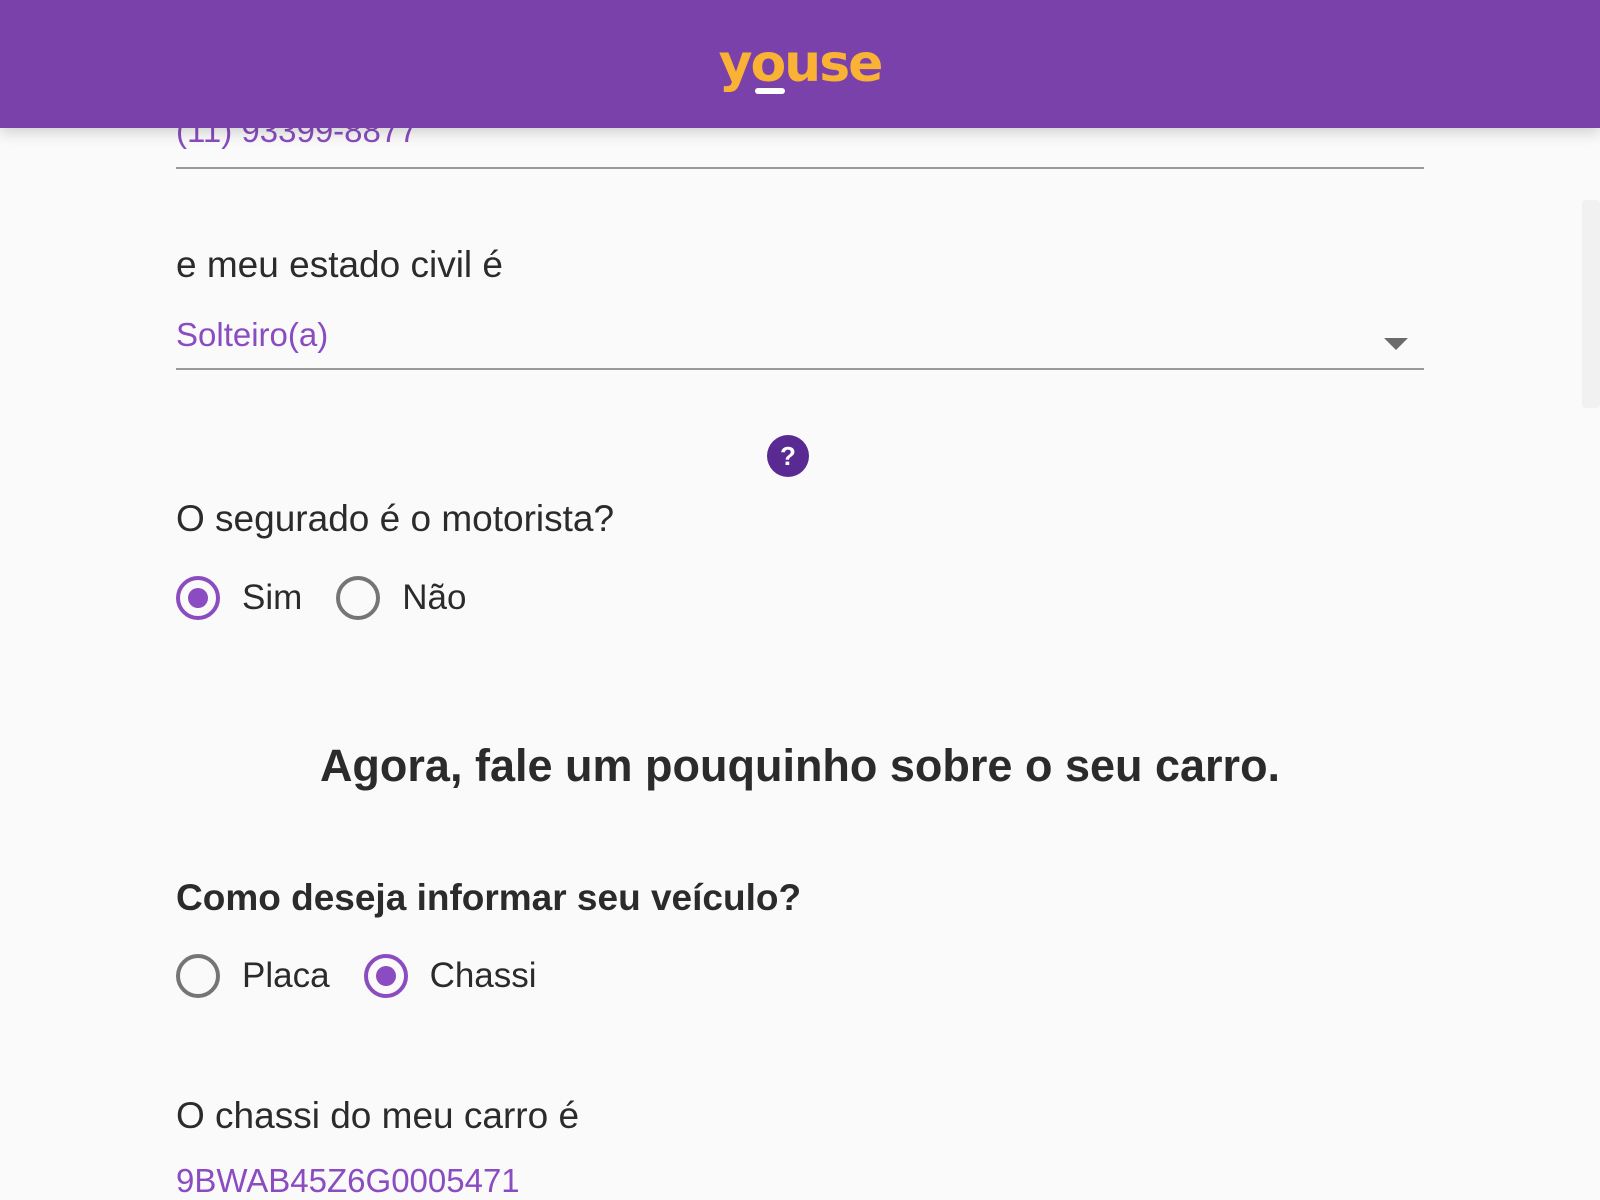  I want to click on radio-option-chassi: Chassi, so click(439, 976).